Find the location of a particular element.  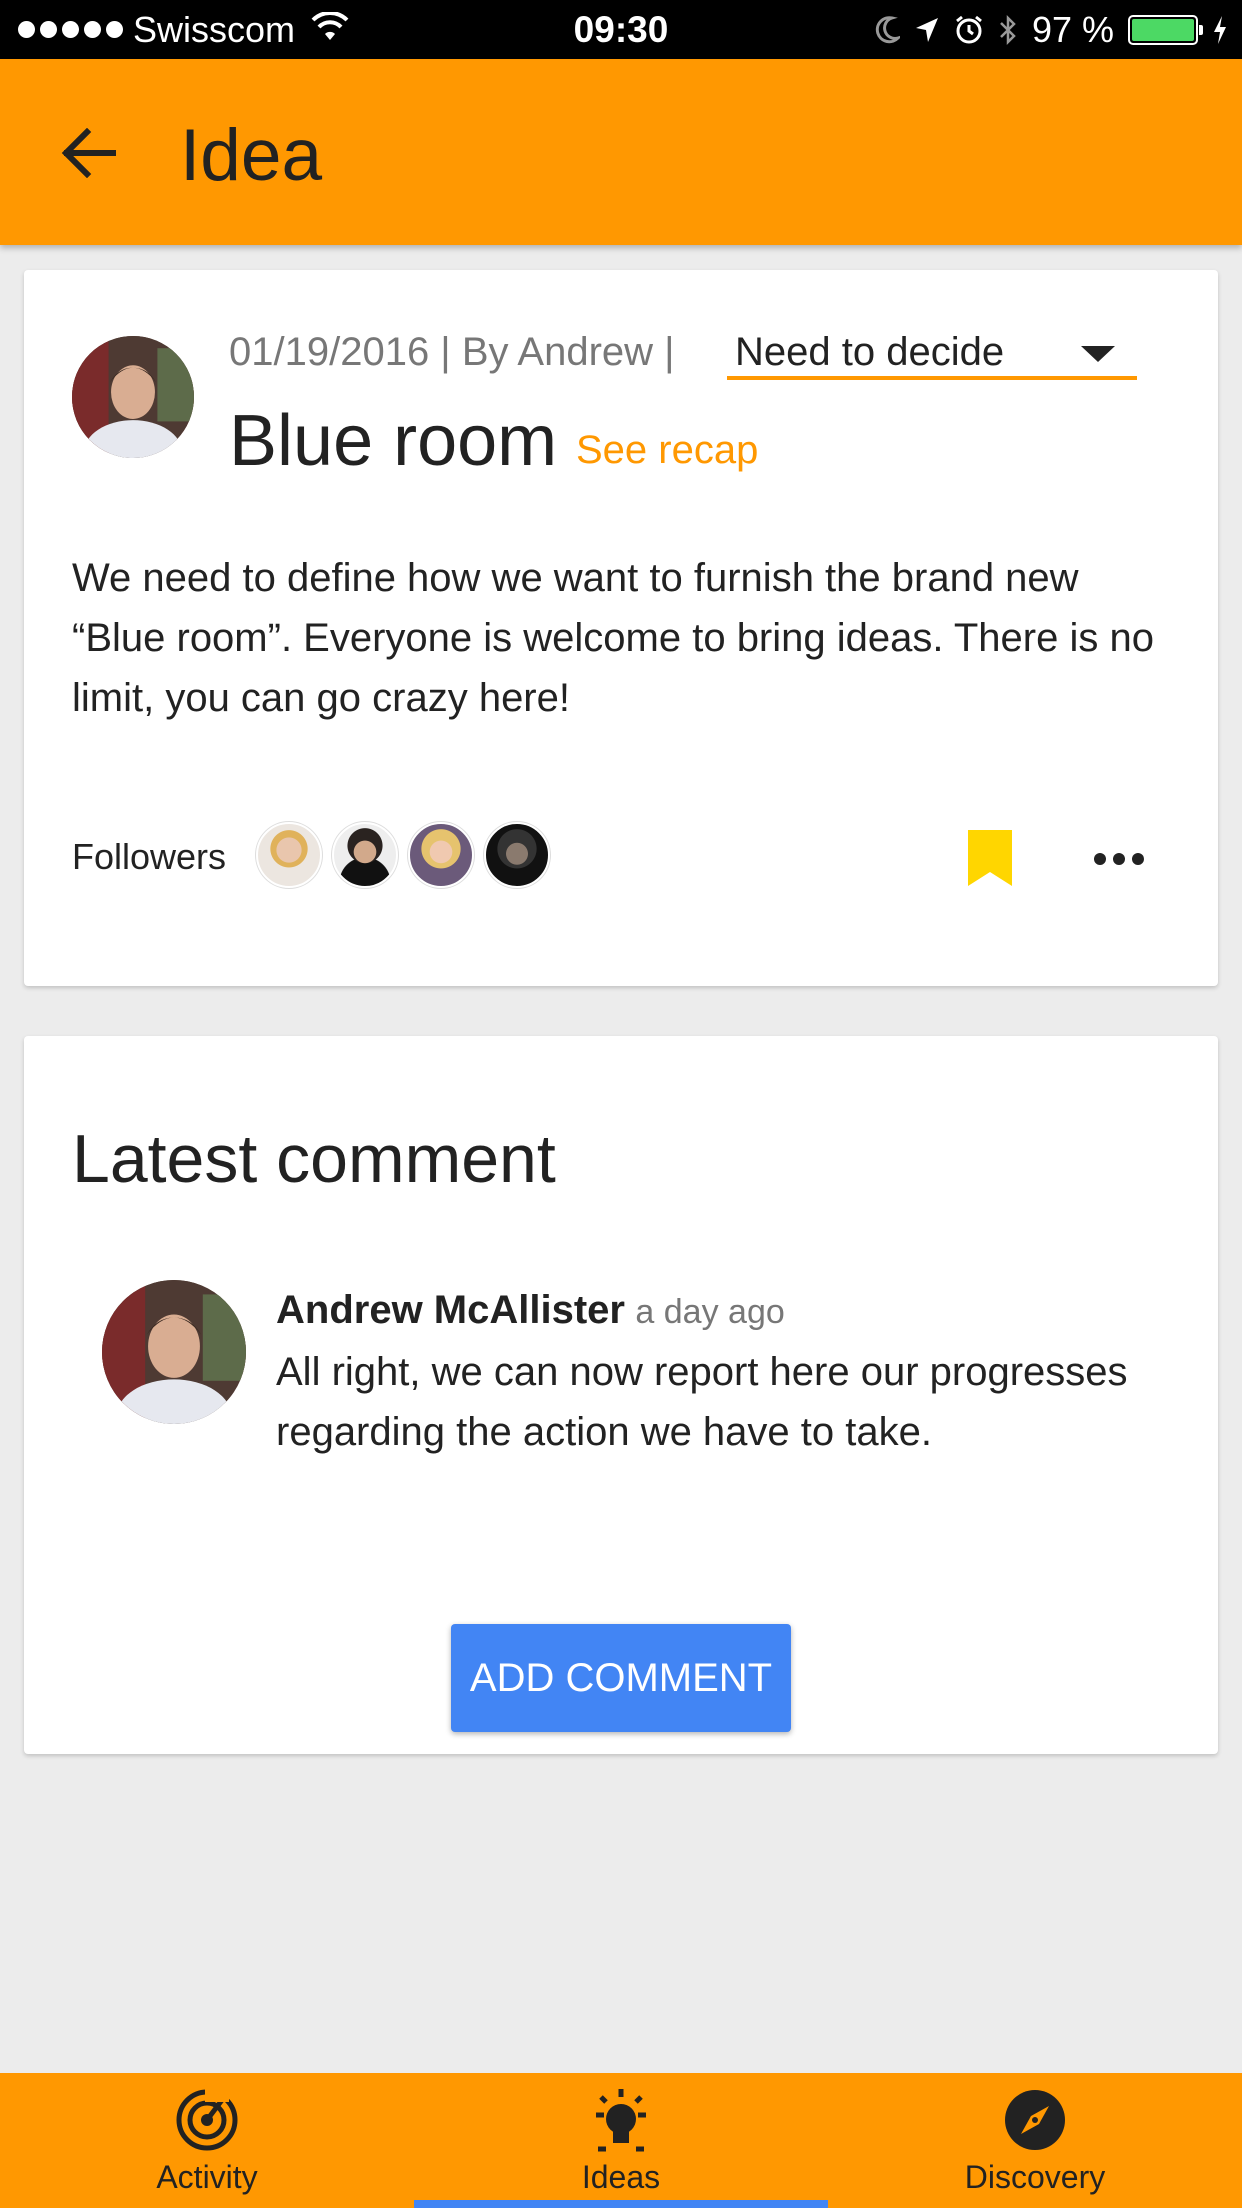

bookmark-icon is located at coordinates (990, 858).